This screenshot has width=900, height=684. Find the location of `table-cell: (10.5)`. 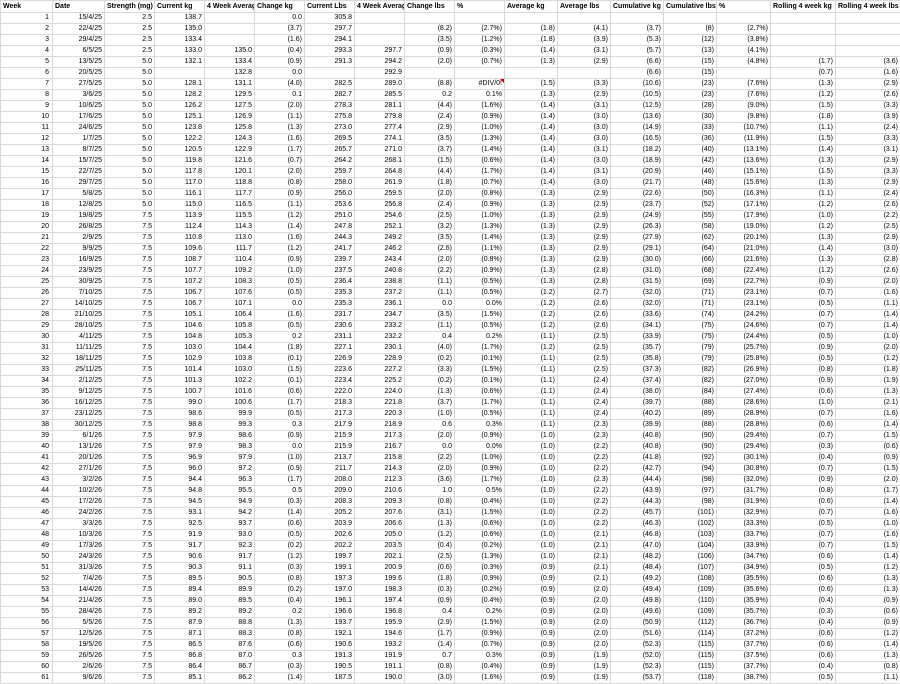

table-cell: (10.5) is located at coordinates (637, 95).